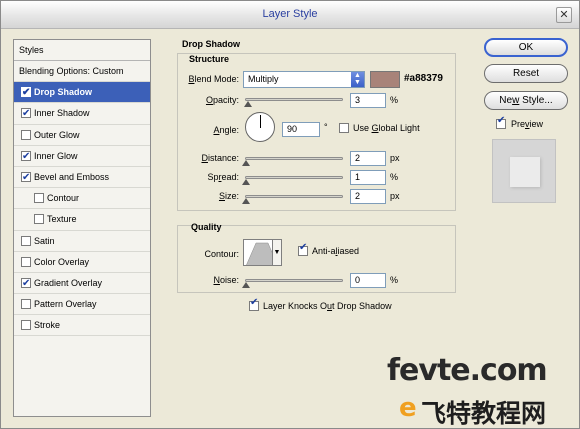  Describe the element at coordinates (467, 370) in the screenshot. I see `watermark-domain: fevte.com` at that location.